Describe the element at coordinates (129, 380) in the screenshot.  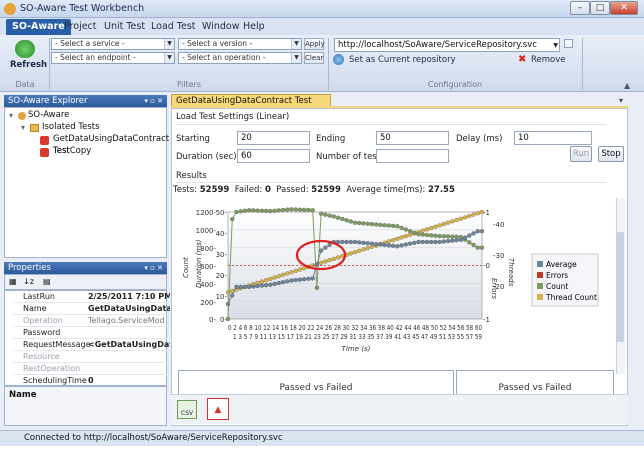
I see `property-value: 0` at that location.